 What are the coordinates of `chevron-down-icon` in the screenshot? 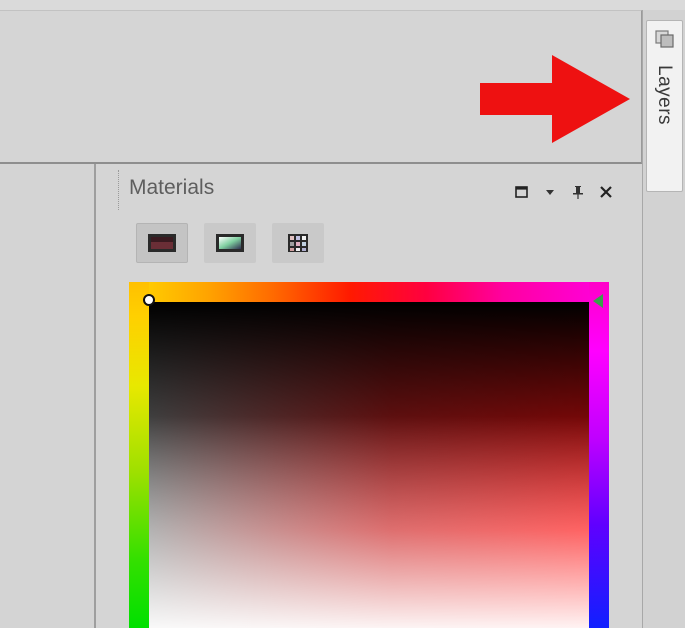 It's located at (550, 192).